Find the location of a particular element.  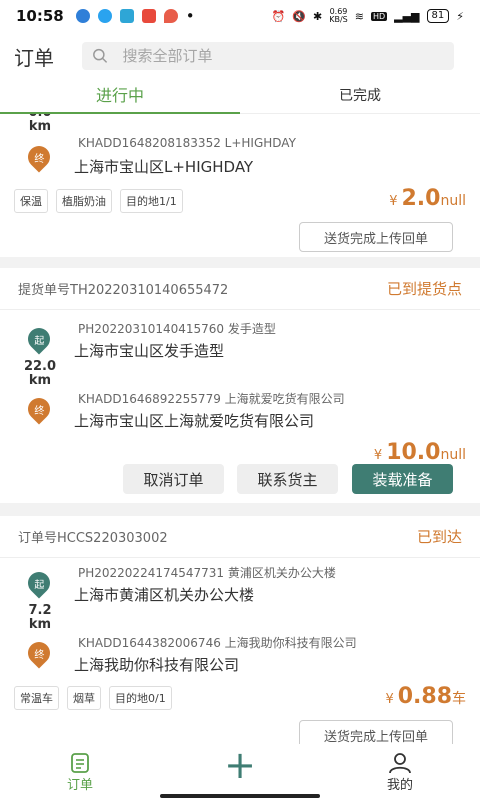

nav-orders: 订单 is located at coordinates (80, 772).